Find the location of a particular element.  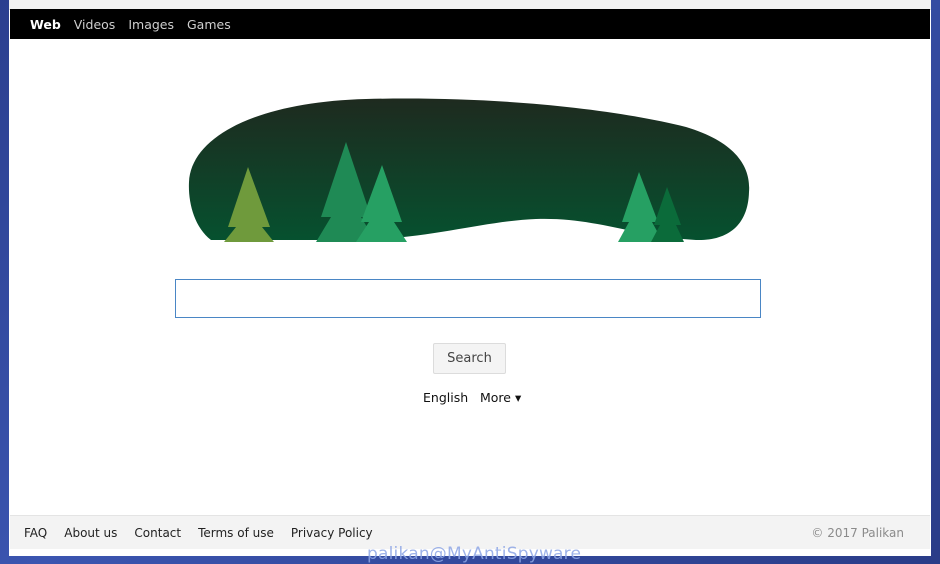

footer-privacy: Privacy Policy is located at coordinates (332, 533).